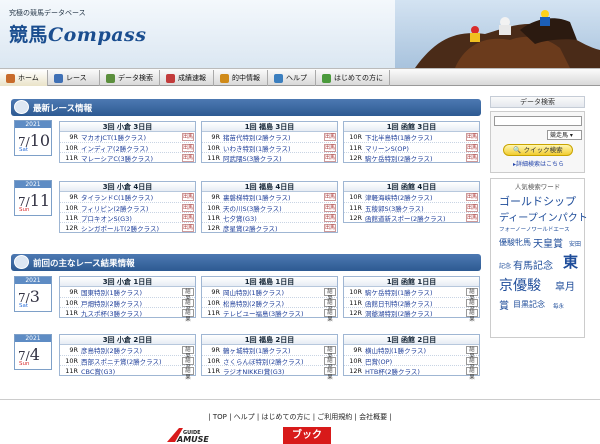 The width and height of the screenshot is (600, 444). Describe the element at coordinates (98, 371) in the screenshot. I see `race-name: CBC賞(G3)` at that location.